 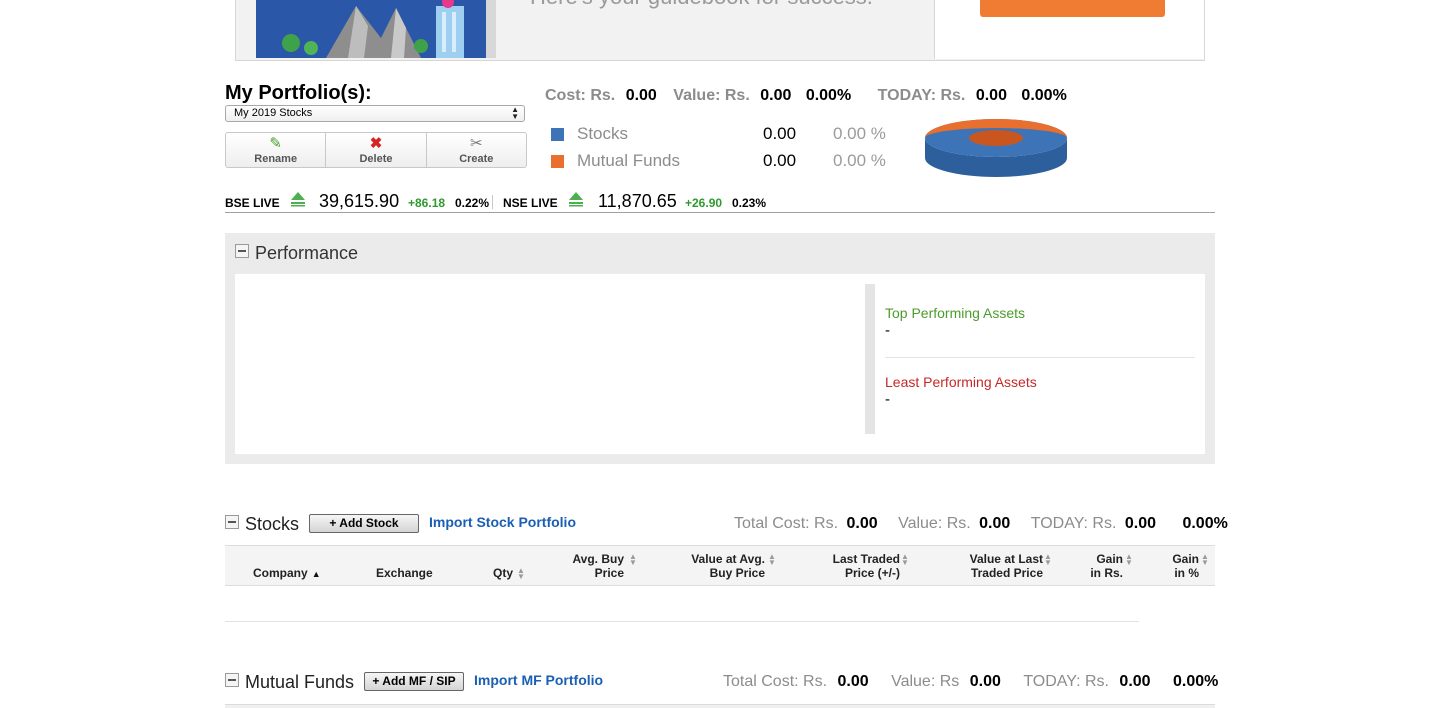 I want to click on allocation-name: Stocks, so click(x=603, y=133).